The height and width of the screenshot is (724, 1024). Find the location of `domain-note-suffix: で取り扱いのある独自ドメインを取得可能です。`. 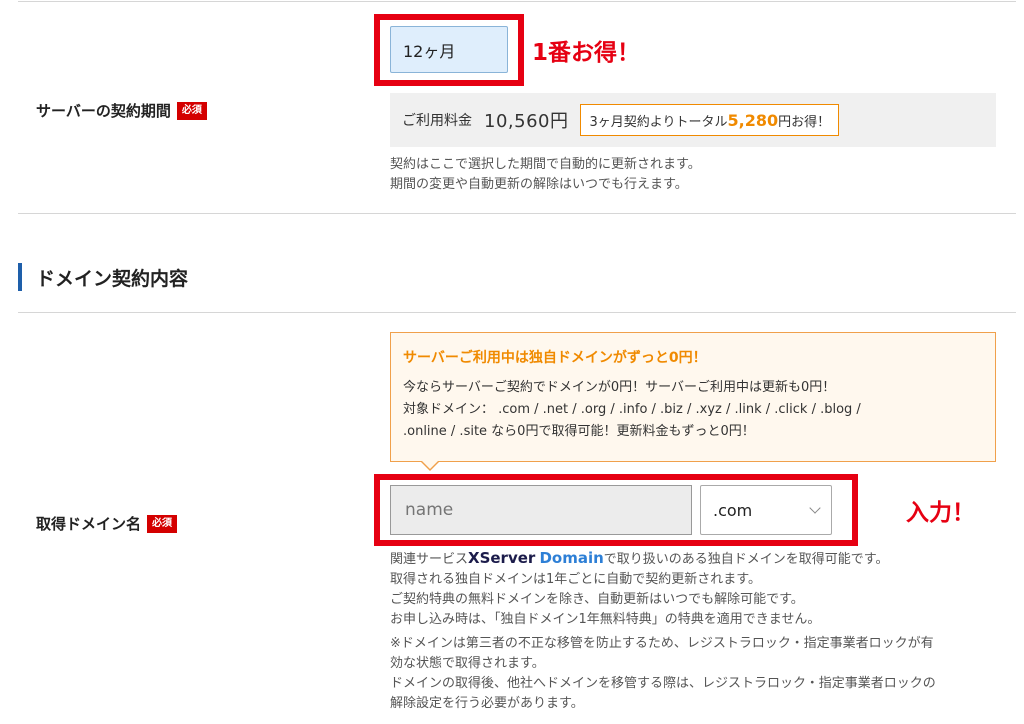

domain-note-suffix: で取り扱いのある独自ドメインを取得可能です。 is located at coordinates (746, 559).